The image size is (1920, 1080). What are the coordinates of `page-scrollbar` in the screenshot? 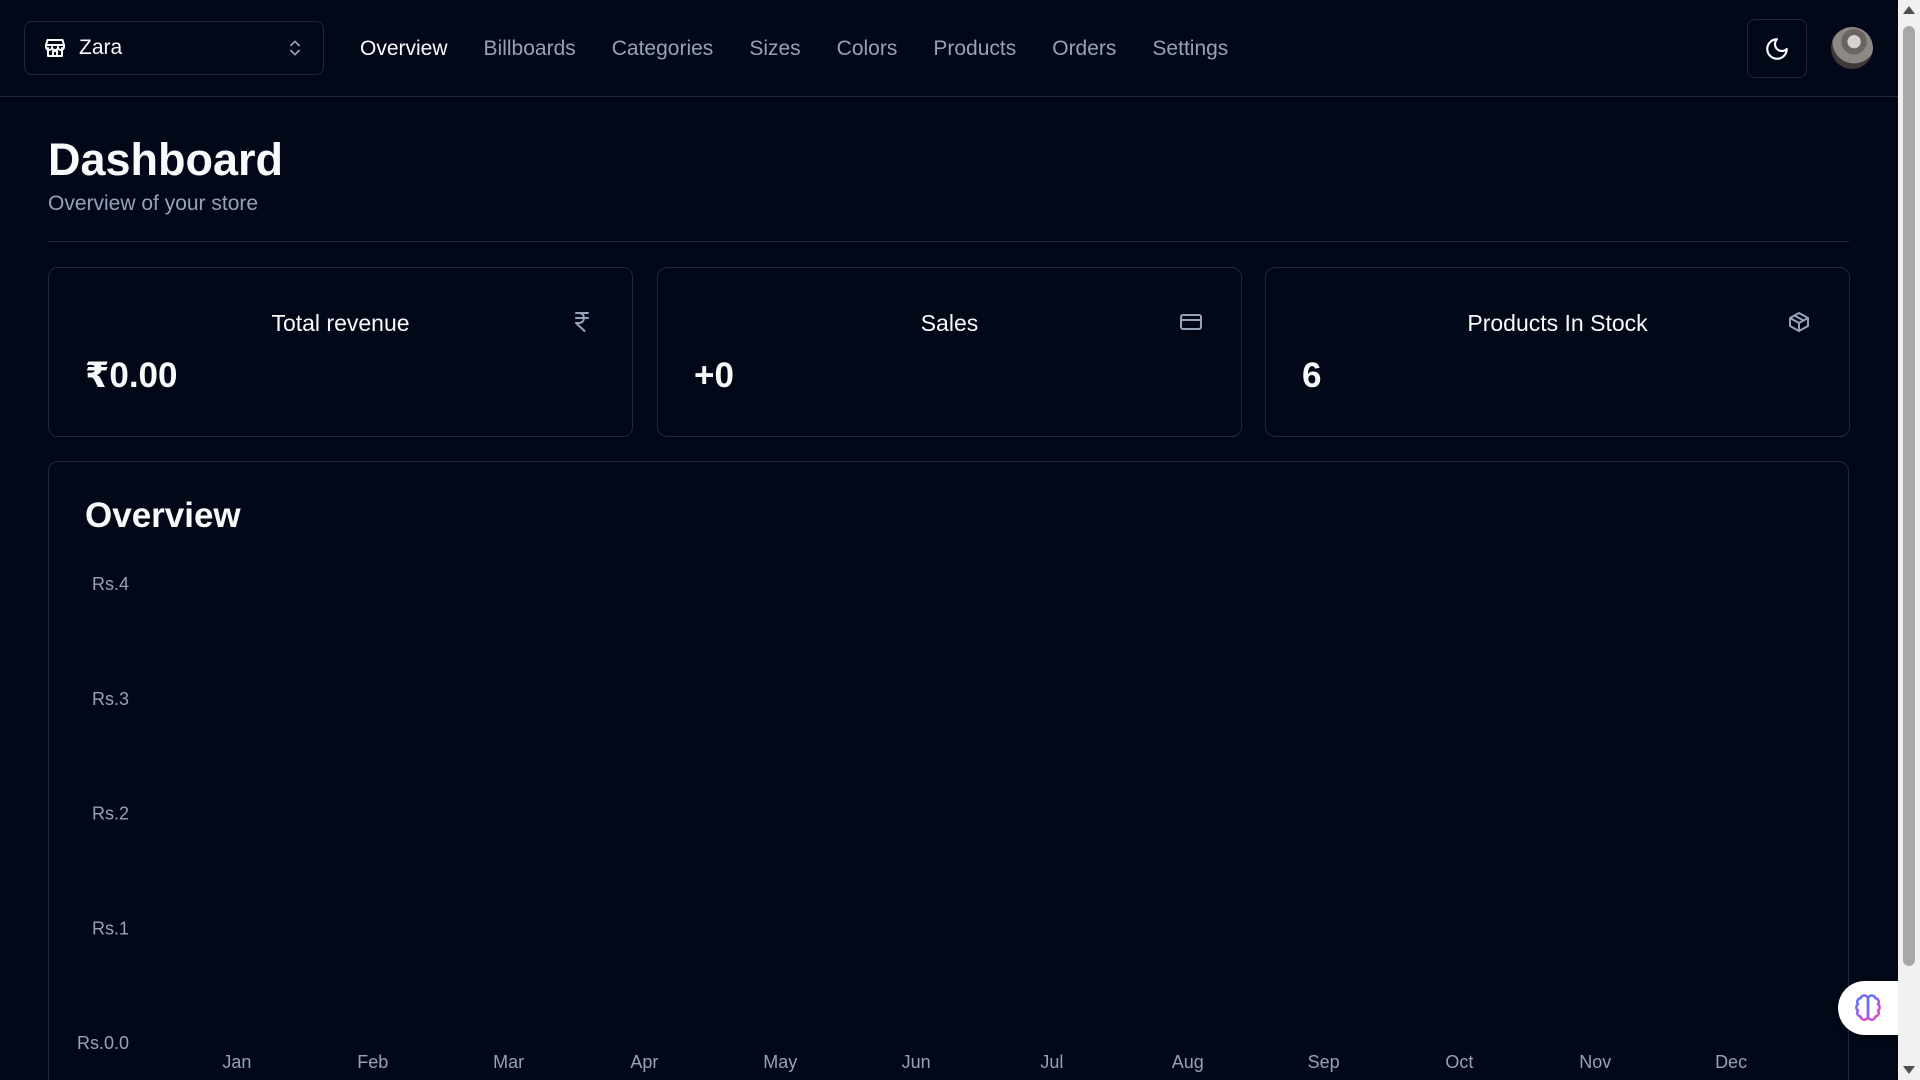 It's located at (1909, 540).